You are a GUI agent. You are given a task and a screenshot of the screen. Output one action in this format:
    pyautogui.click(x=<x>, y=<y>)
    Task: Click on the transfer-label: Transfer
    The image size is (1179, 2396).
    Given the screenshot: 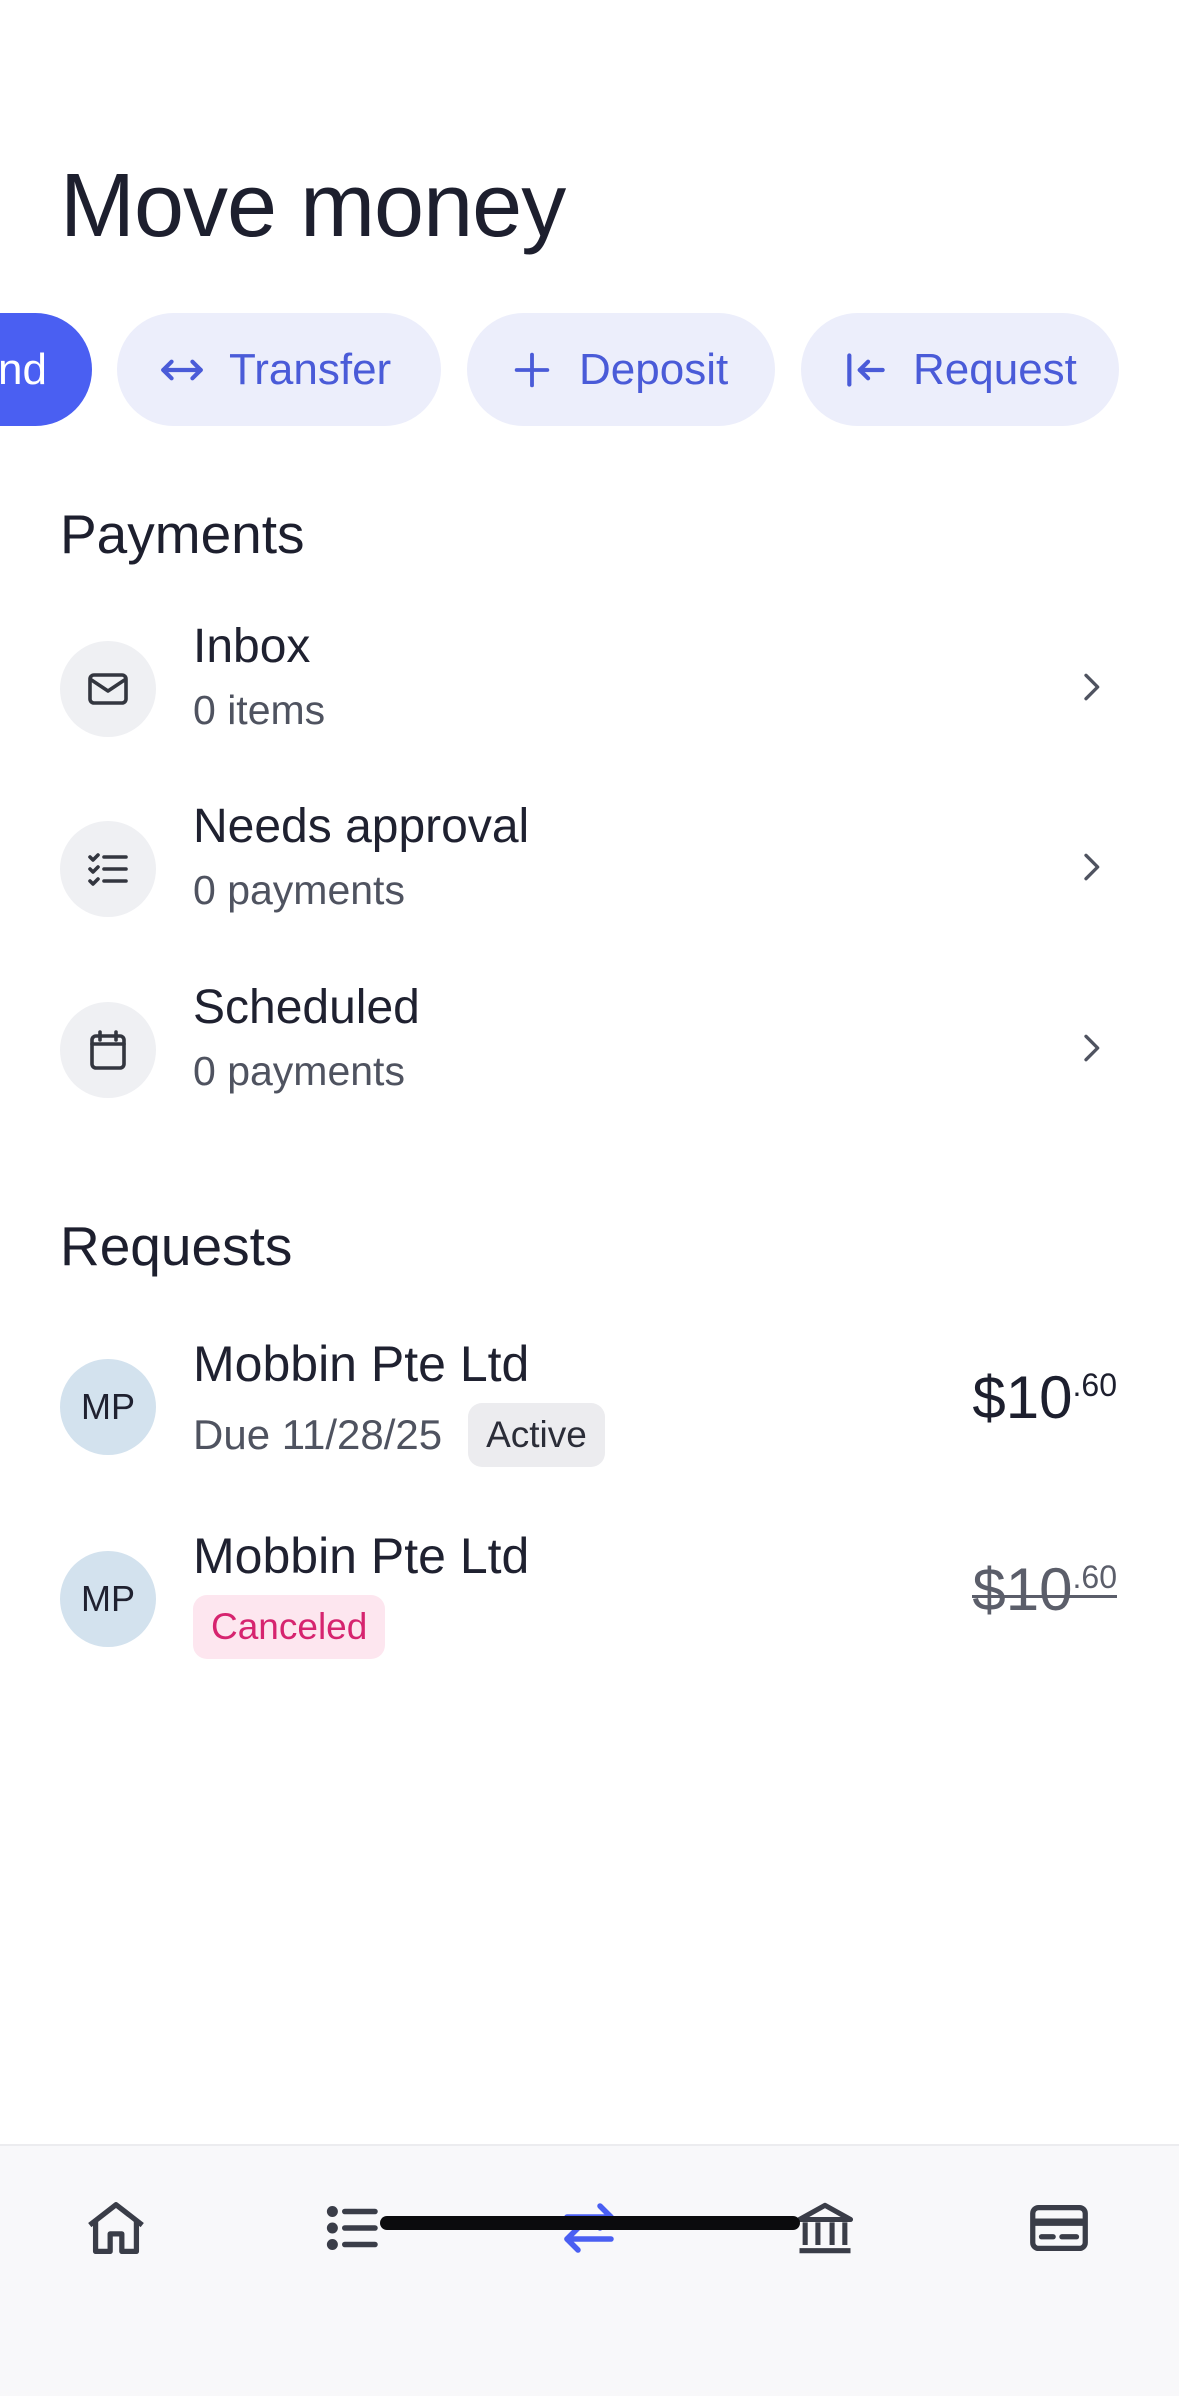 What is the action you would take?
    pyautogui.click(x=310, y=369)
    